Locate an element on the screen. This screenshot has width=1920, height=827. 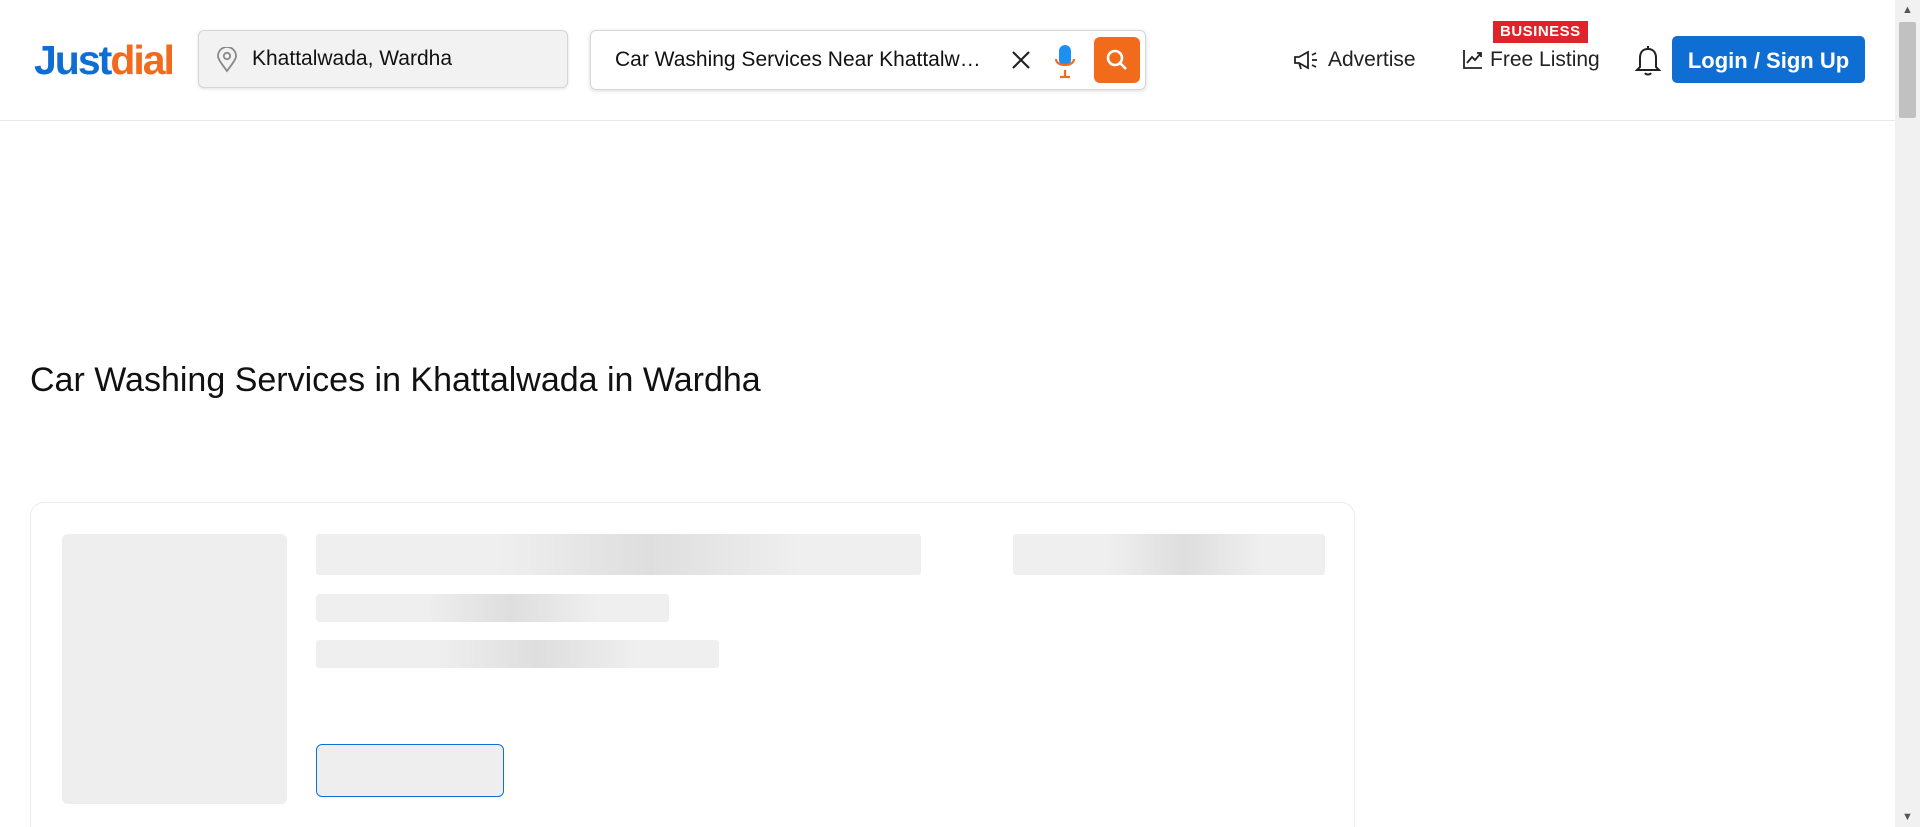
advertise-link: Advertise is located at coordinates (1362, 60).